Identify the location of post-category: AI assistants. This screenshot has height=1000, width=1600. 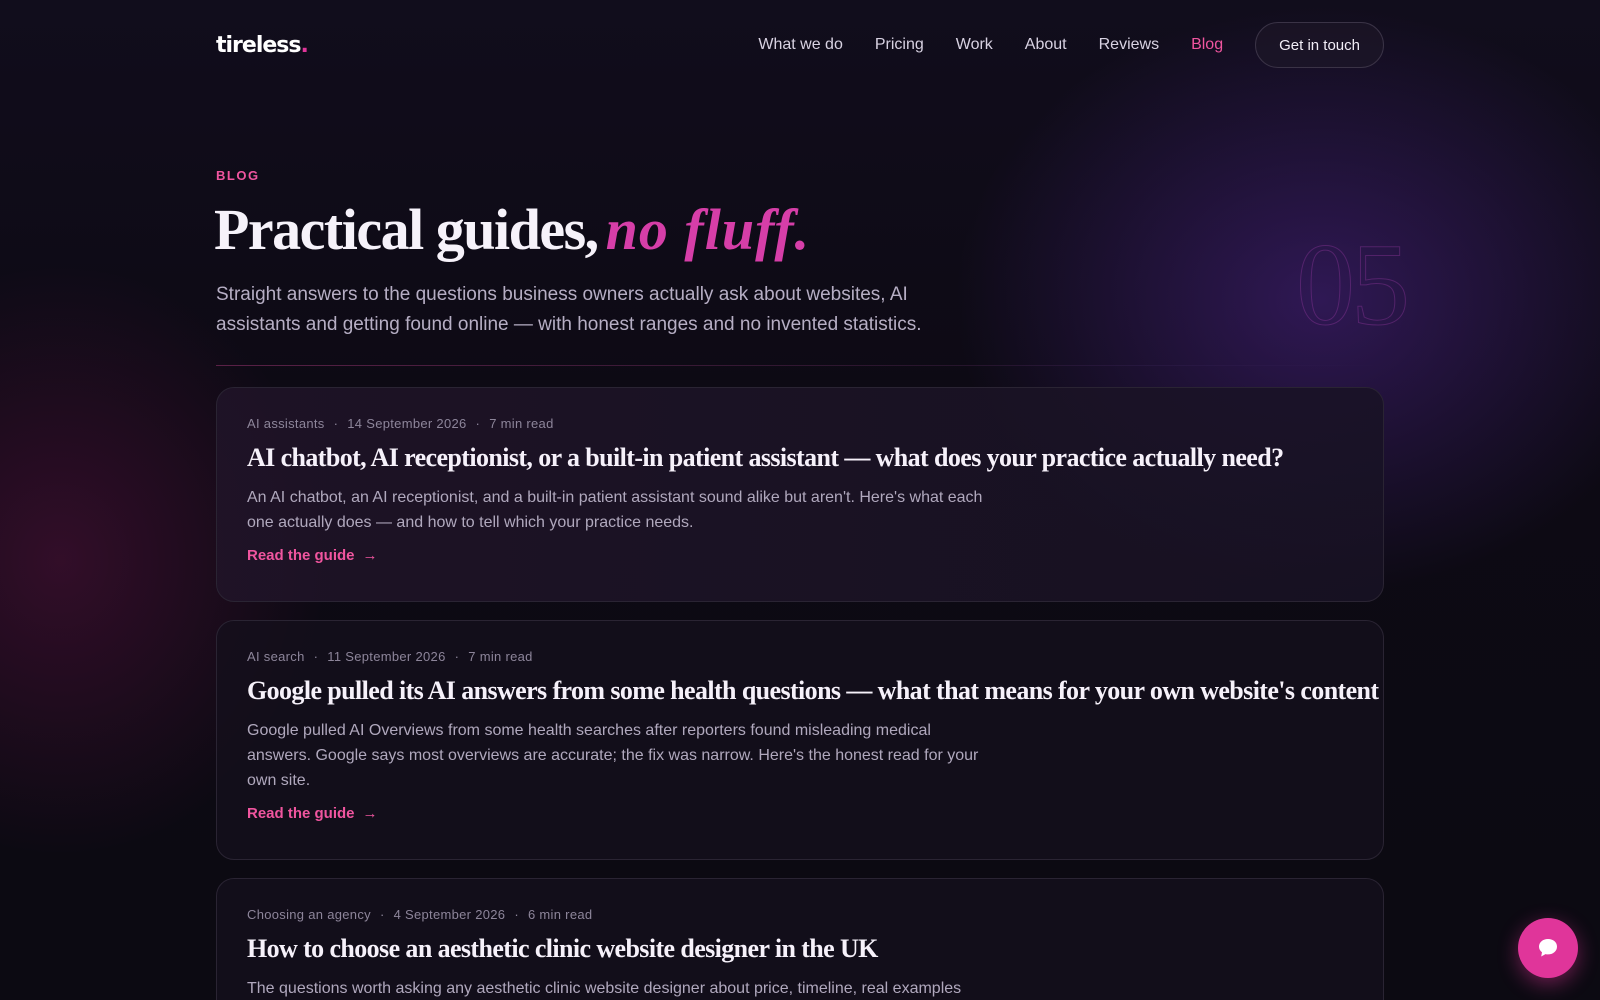
(286, 423).